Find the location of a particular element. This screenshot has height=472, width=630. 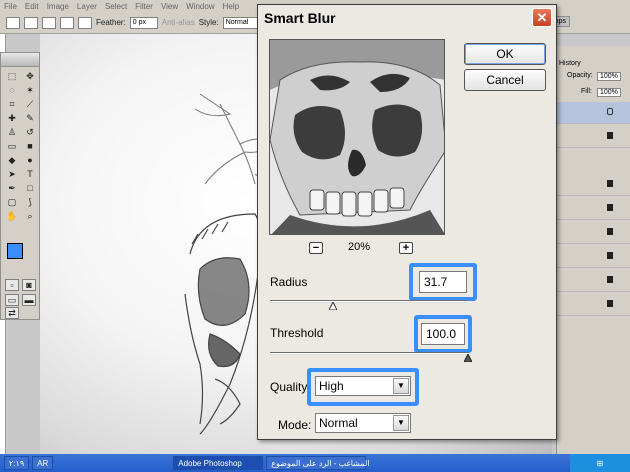

close-icon: ✕ is located at coordinates (542, 17).